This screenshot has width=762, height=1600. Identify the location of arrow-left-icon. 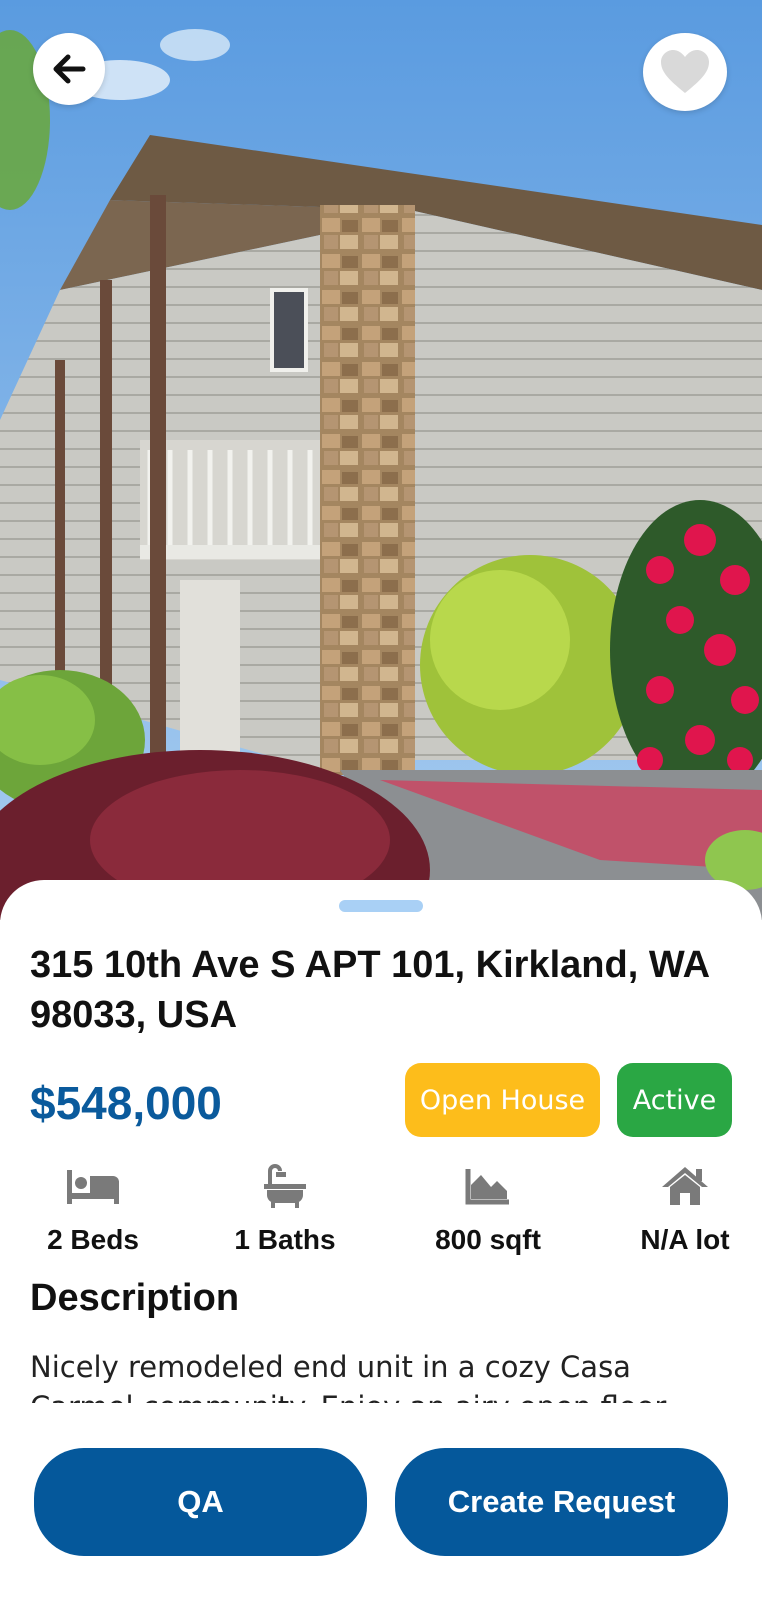
(69, 69).